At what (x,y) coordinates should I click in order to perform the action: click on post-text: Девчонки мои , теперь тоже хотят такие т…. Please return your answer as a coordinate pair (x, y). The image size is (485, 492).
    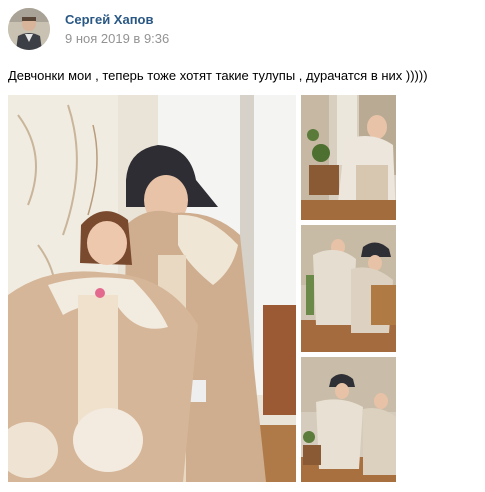
    Looking at the image, I should click on (218, 75).